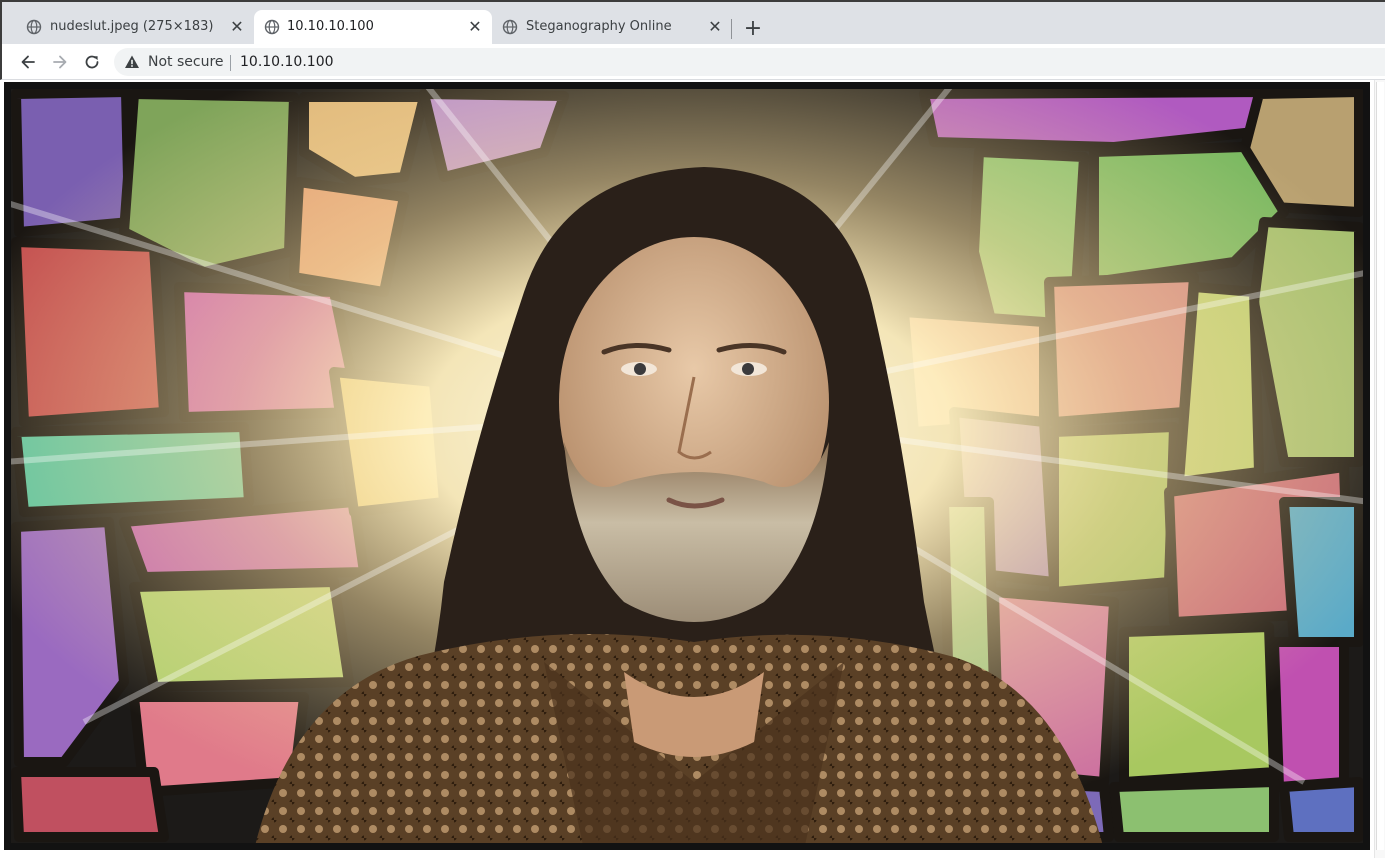 This screenshot has width=1385, height=858. What do you see at coordinates (599, 26) in the screenshot?
I see `tab-title: Steganography Online` at bounding box center [599, 26].